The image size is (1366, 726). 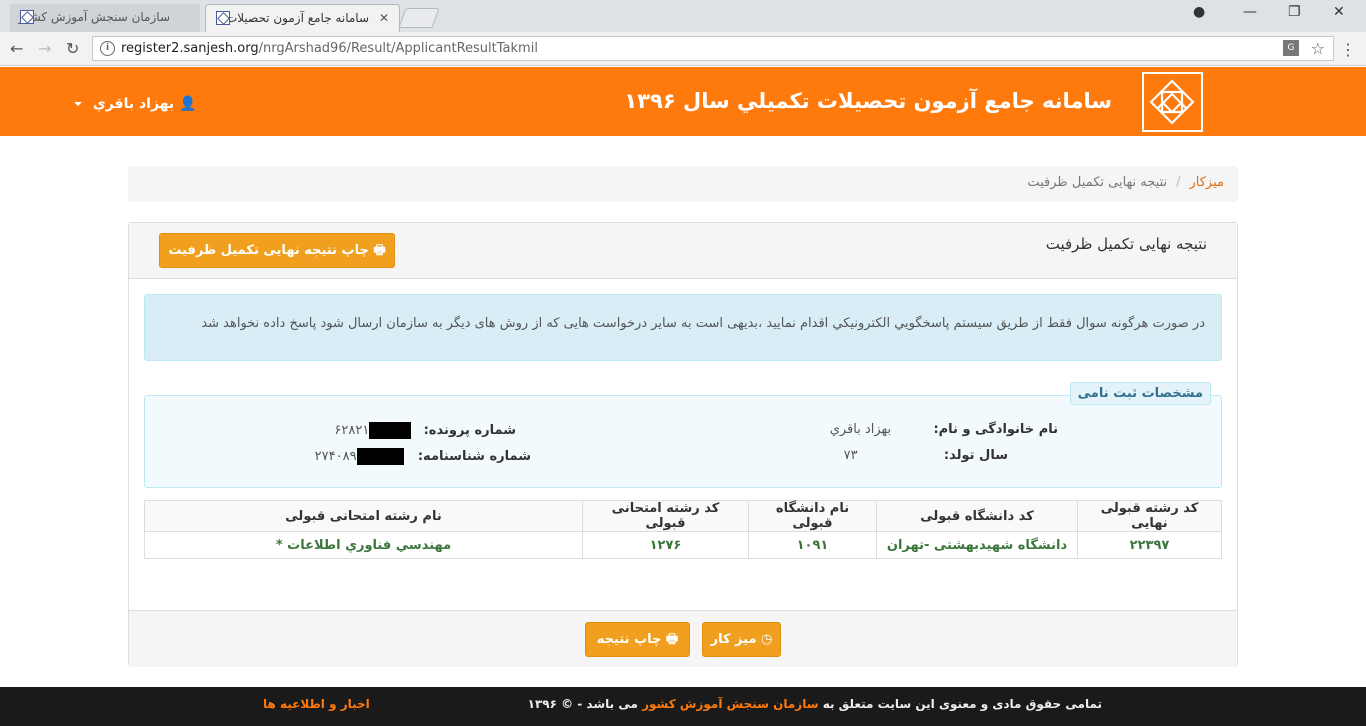 What do you see at coordinates (107, 48) in the screenshot?
I see `site-info-icon: i` at bounding box center [107, 48].